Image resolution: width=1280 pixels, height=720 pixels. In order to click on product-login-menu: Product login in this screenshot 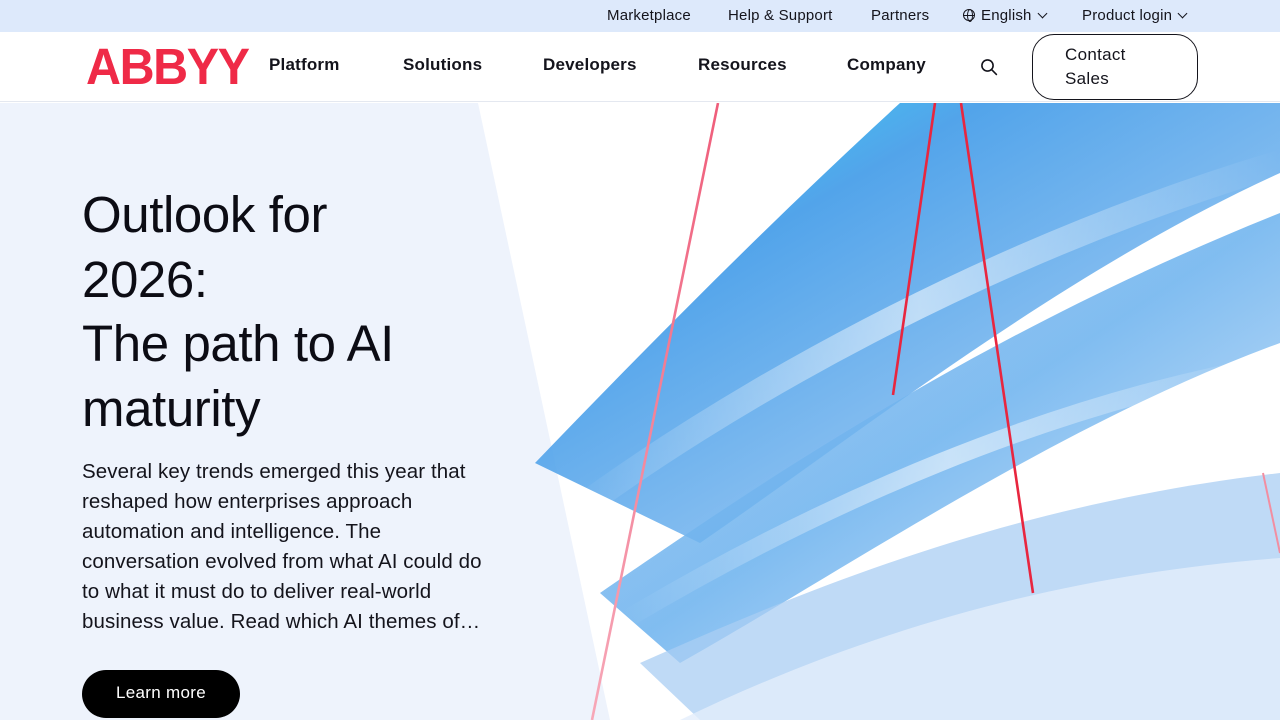, I will do `click(1135, 16)`.